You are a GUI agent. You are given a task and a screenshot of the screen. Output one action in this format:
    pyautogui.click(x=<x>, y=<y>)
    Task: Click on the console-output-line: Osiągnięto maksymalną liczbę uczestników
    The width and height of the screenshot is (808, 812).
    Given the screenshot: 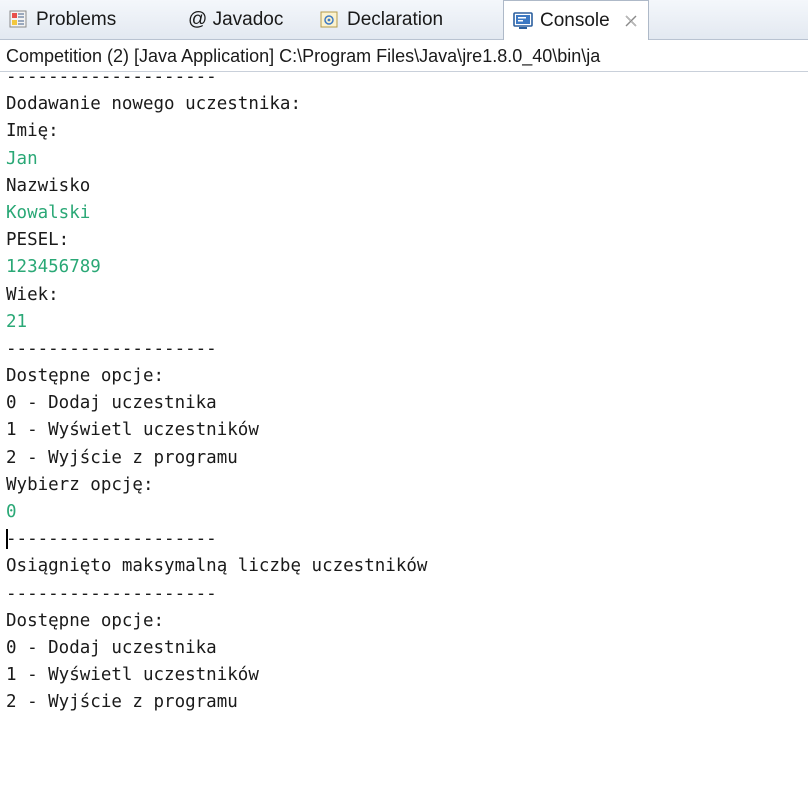 What is the action you would take?
    pyautogui.click(x=407, y=566)
    